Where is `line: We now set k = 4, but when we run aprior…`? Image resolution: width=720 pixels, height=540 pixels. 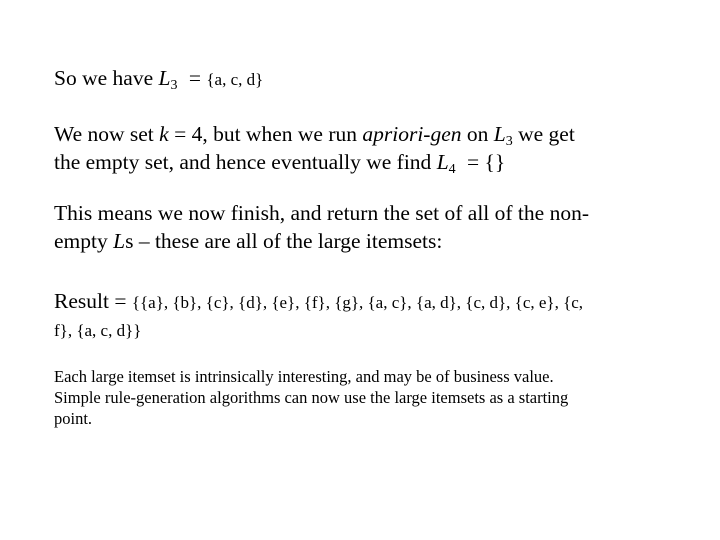
line: We now set k = 4, but when we run aprior… is located at coordinates (314, 134).